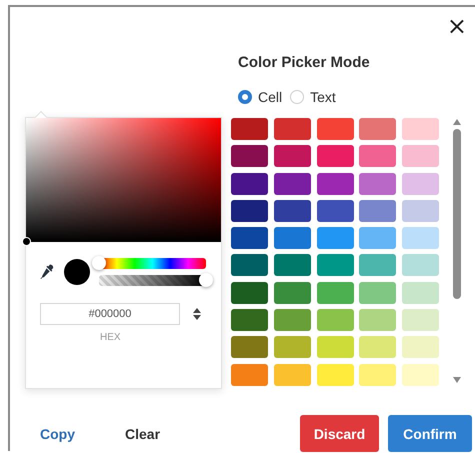 The image size is (475, 453). I want to click on copy-link: Copy, so click(57, 434).